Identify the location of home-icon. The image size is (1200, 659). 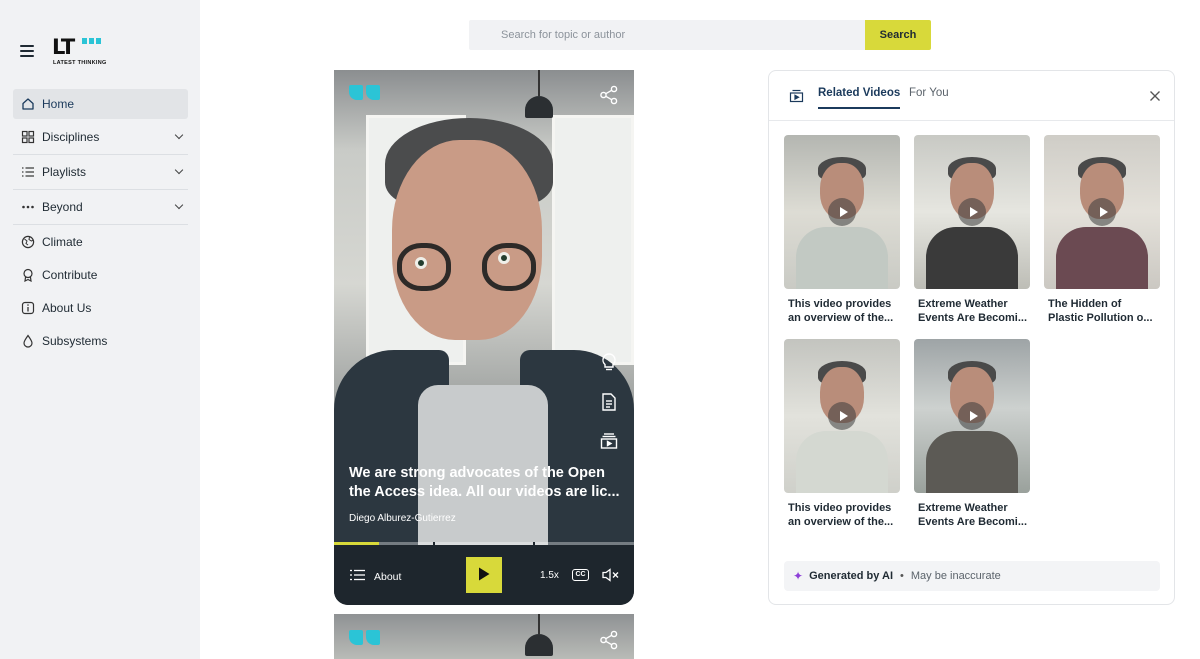
(28, 104).